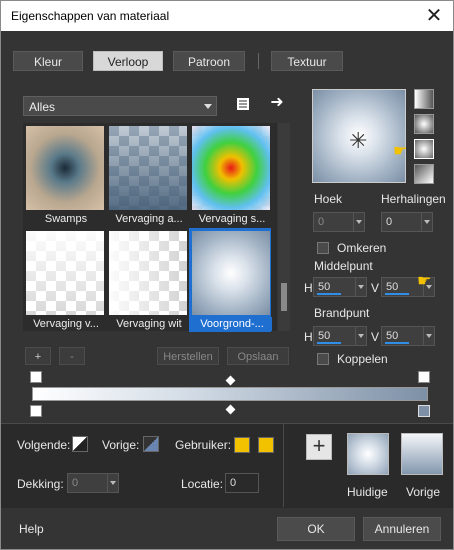 The width and height of the screenshot is (454, 550). I want to click on sunburst-style-button, so click(424, 149).